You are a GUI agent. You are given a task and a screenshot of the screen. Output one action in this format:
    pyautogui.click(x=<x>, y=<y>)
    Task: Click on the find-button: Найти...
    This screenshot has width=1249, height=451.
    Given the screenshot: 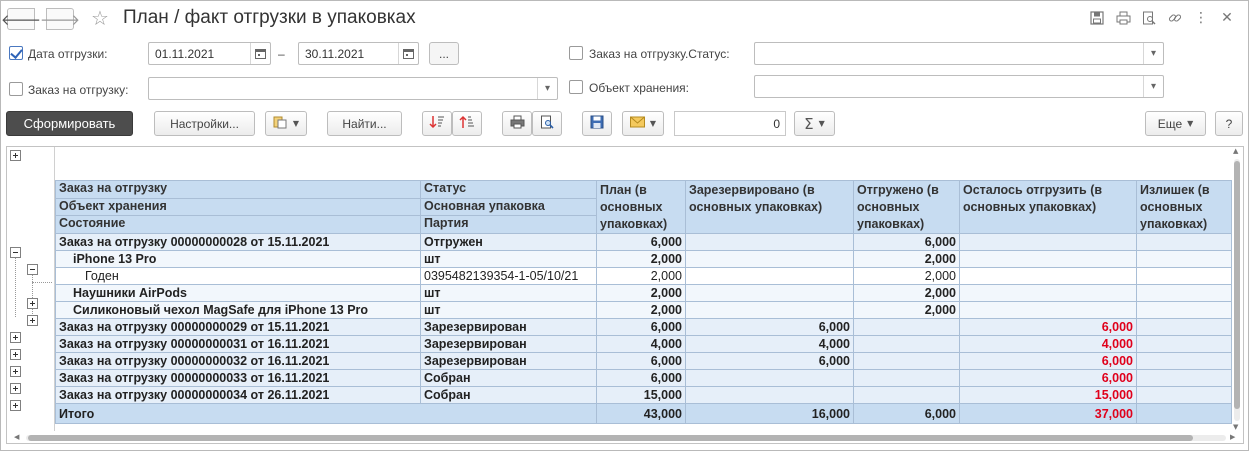 What is the action you would take?
    pyautogui.click(x=364, y=123)
    